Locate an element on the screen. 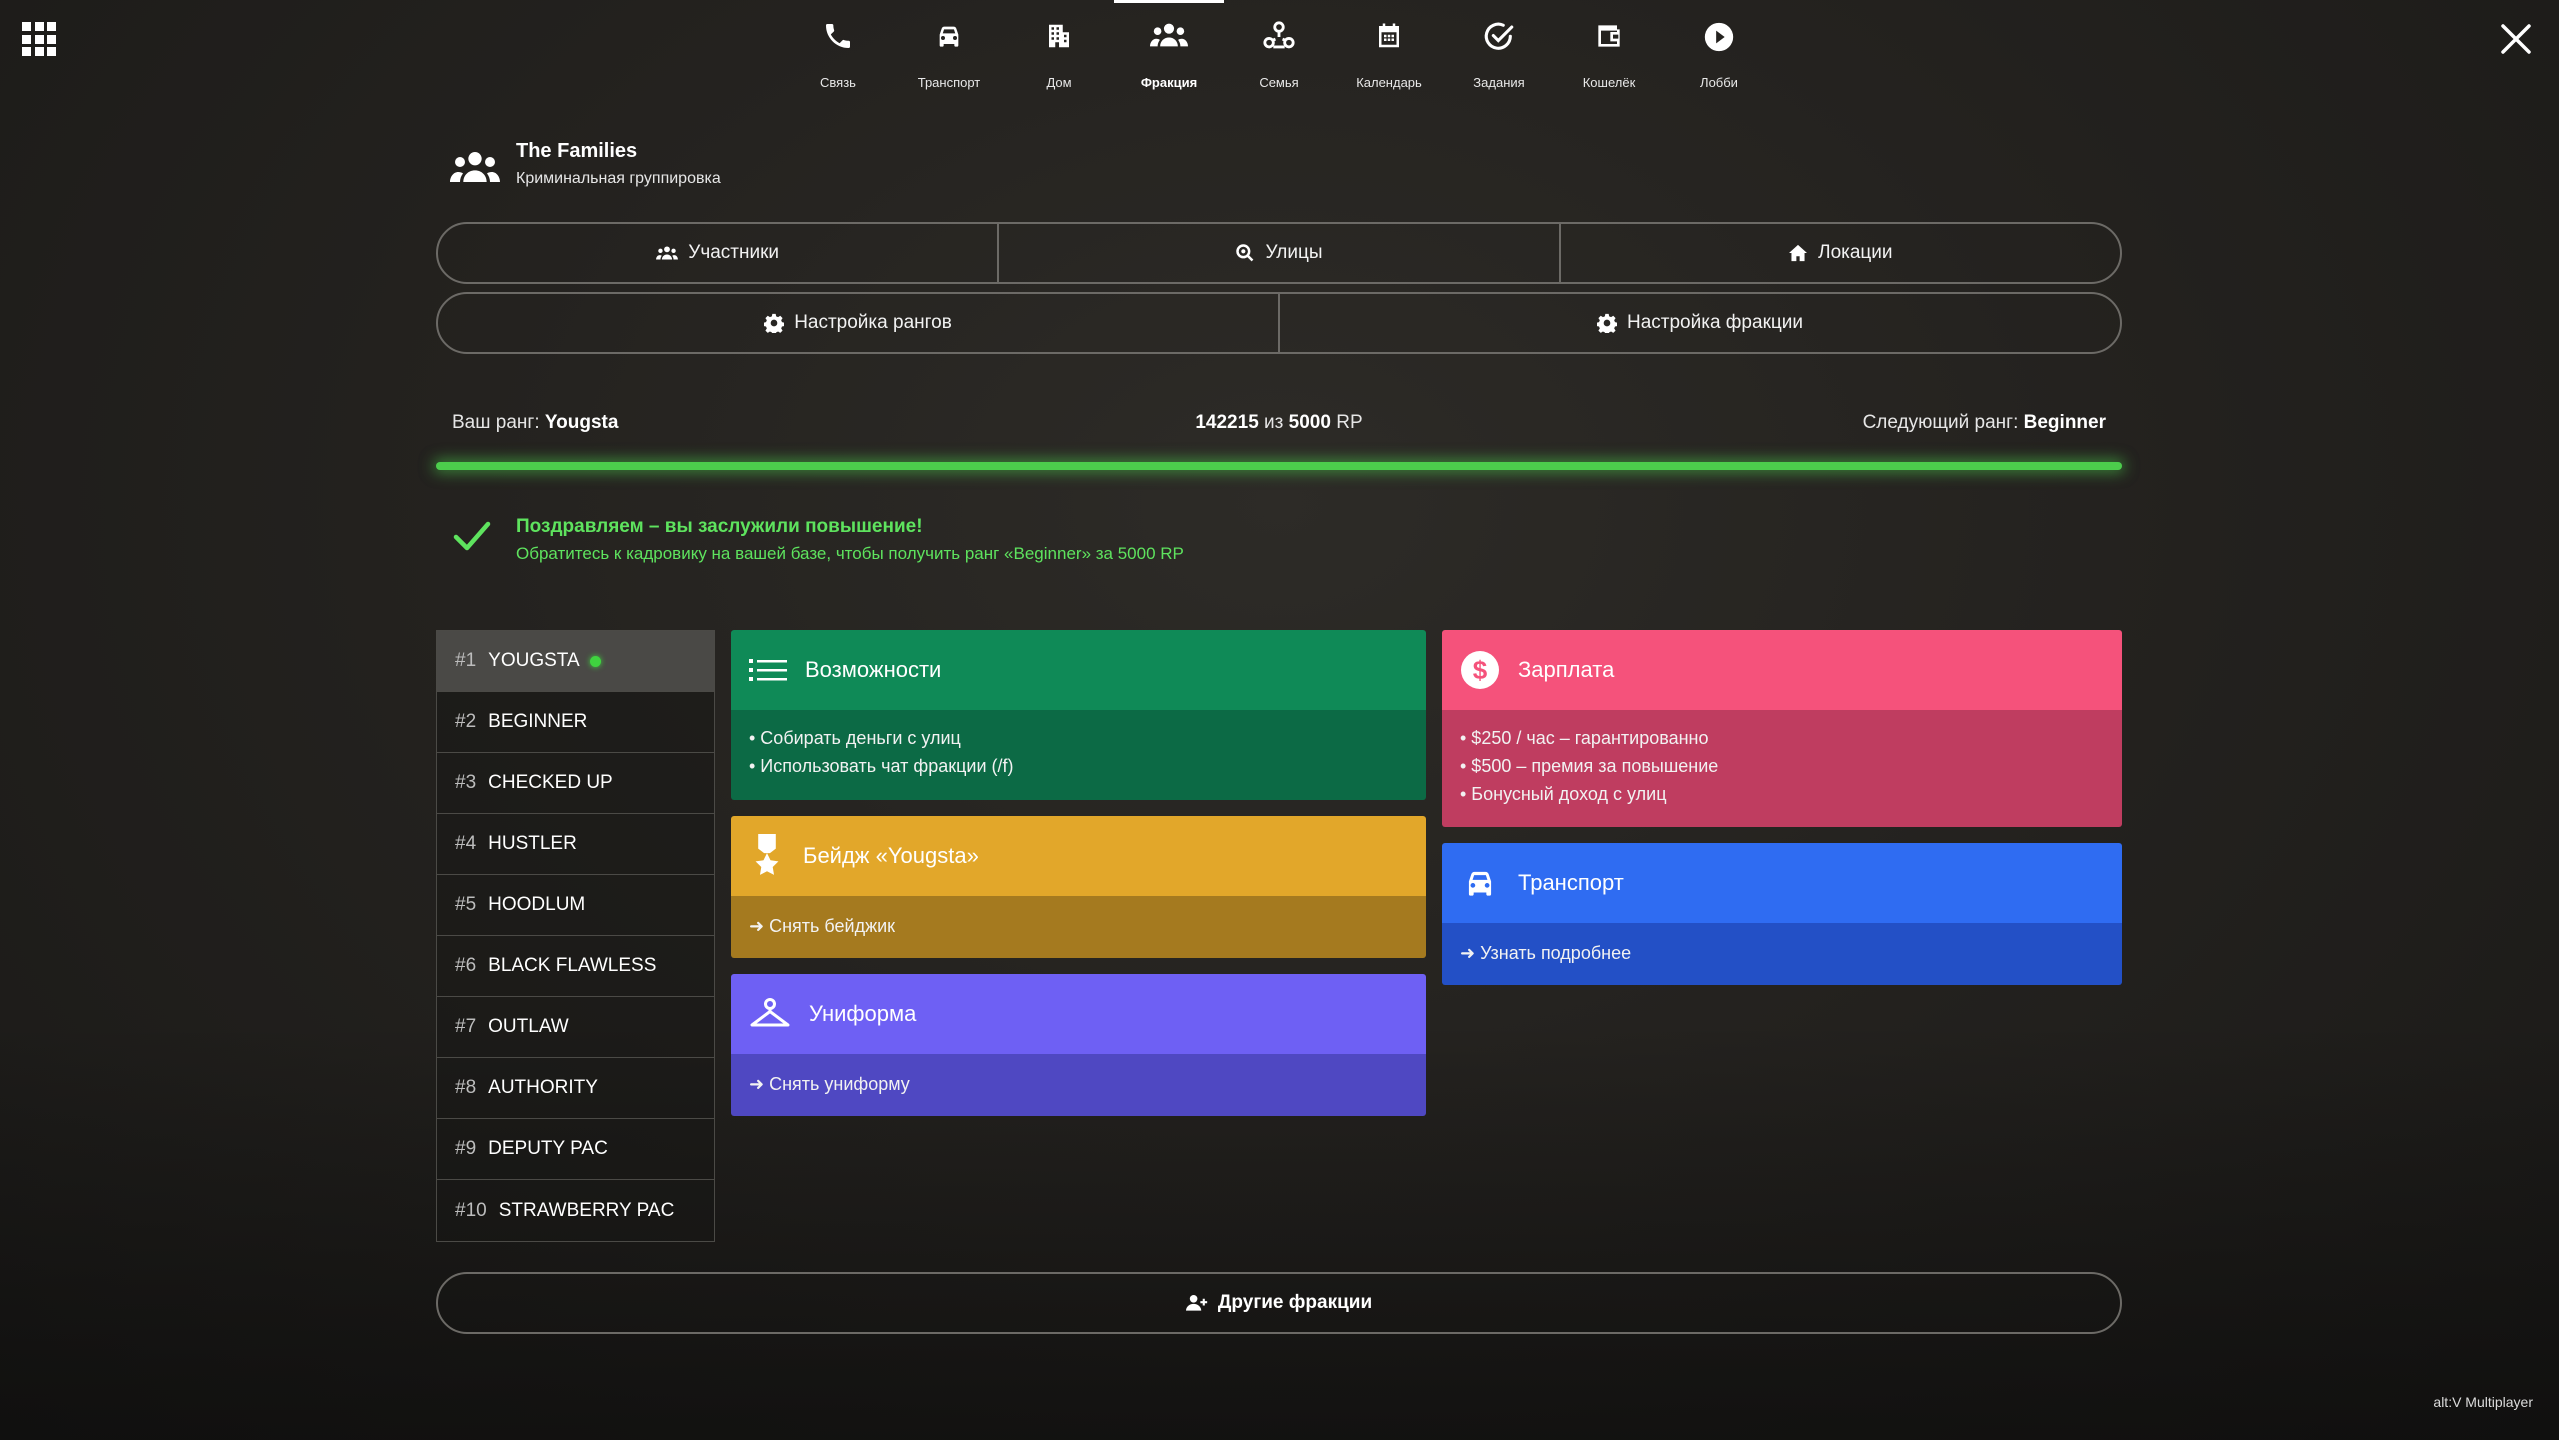 The width and height of the screenshot is (2559, 1440). rank-list-item: #5 HOODLUM is located at coordinates (575, 905).